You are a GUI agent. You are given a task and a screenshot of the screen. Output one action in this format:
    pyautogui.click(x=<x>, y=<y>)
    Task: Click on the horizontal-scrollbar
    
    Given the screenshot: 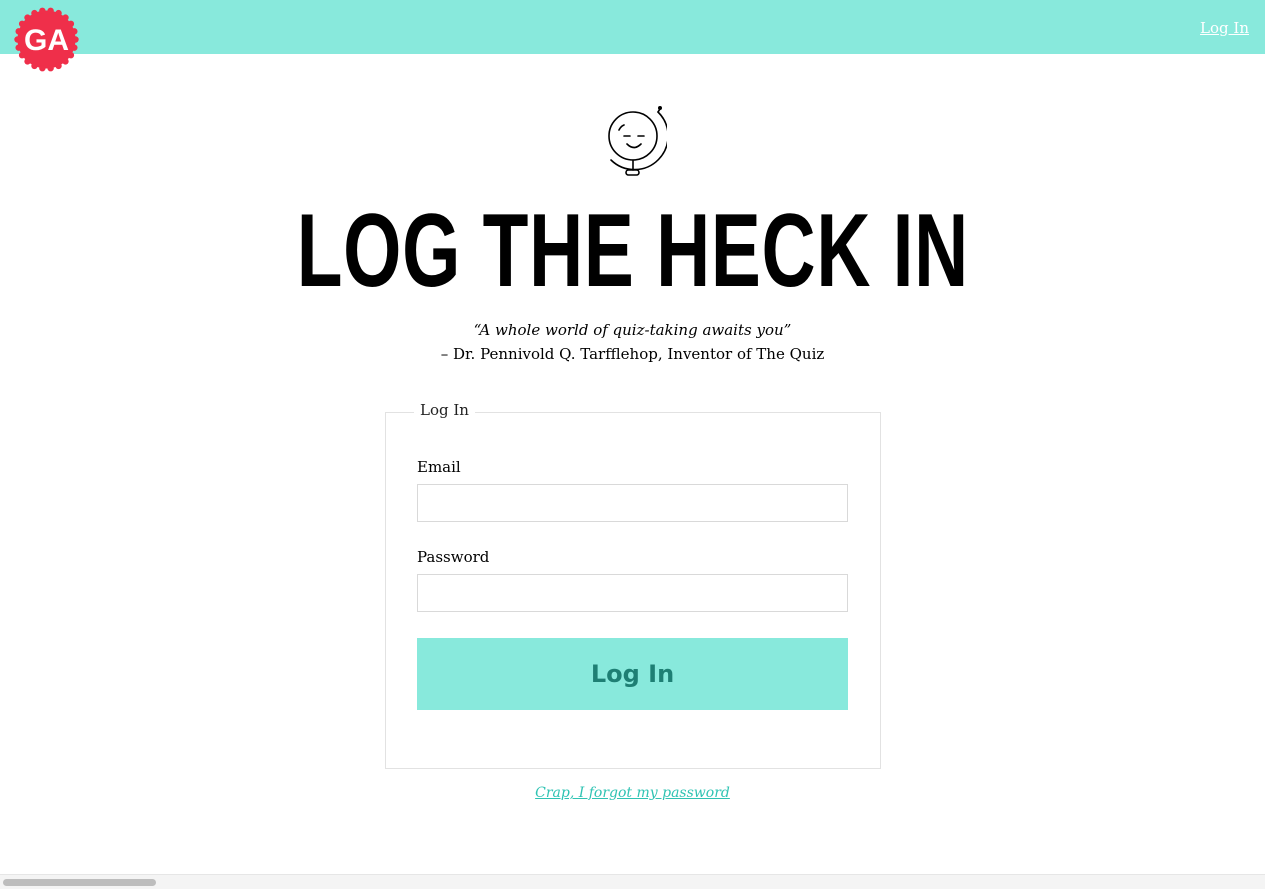 What is the action you would take?
    pyautogui.click(x=632, y=881)
    